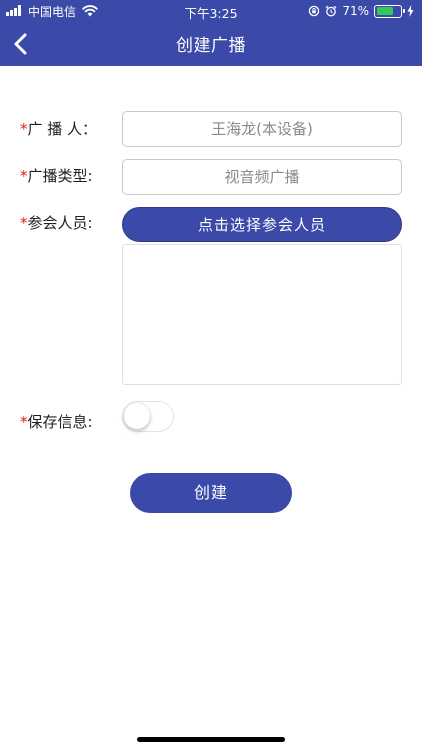 Image resolution: width=422 pixels, height=750 pixels. Describe the element at coordinates (137, 416) in the screenshot. I see `toggle-knob` at that location.